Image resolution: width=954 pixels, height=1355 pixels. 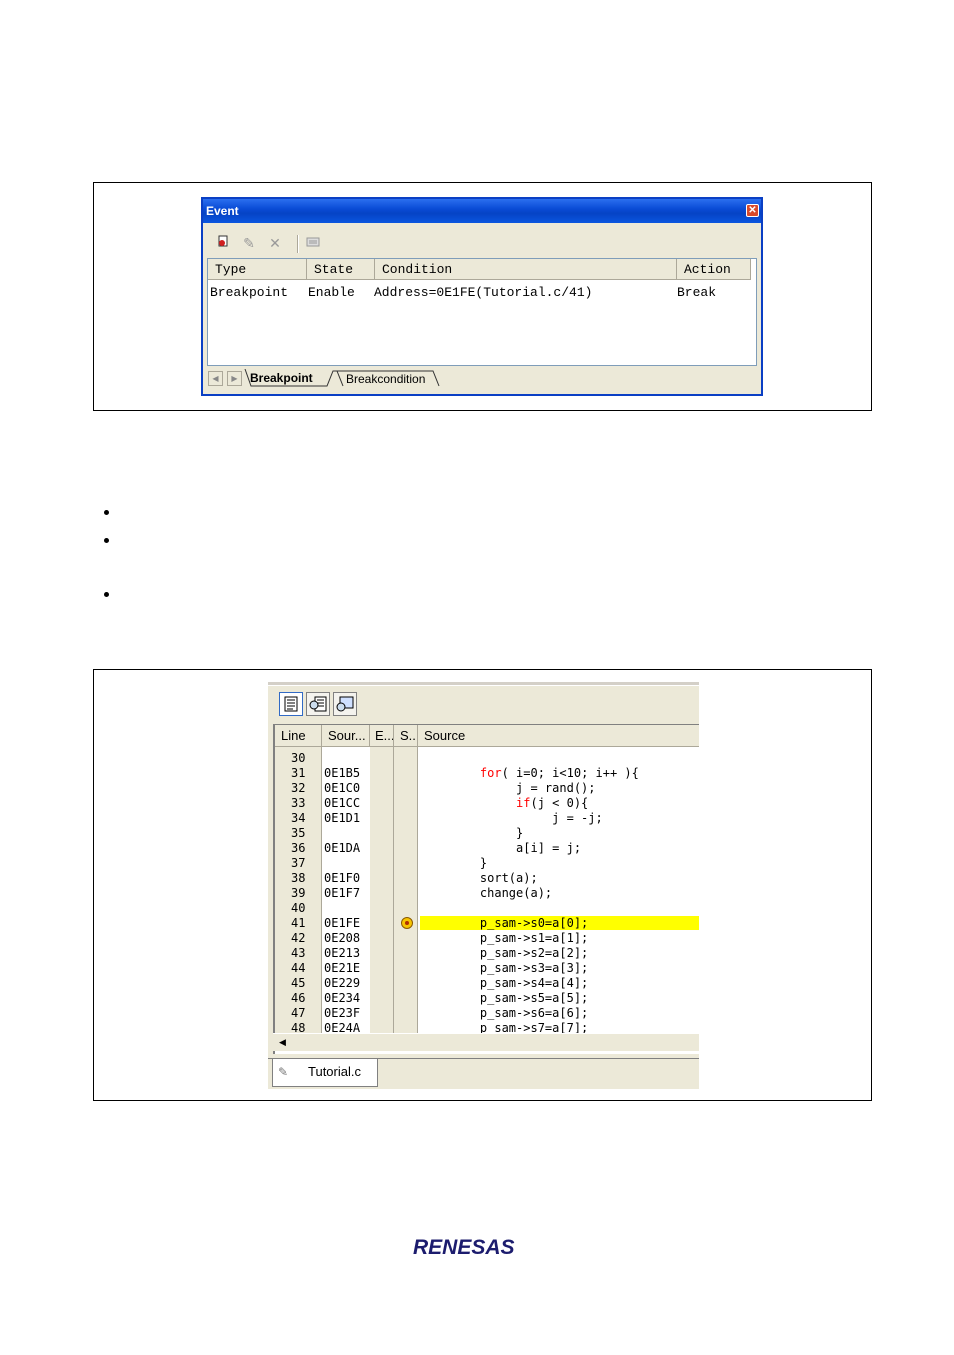 I want to click on line-number: 30, so click(x=298, y=758).